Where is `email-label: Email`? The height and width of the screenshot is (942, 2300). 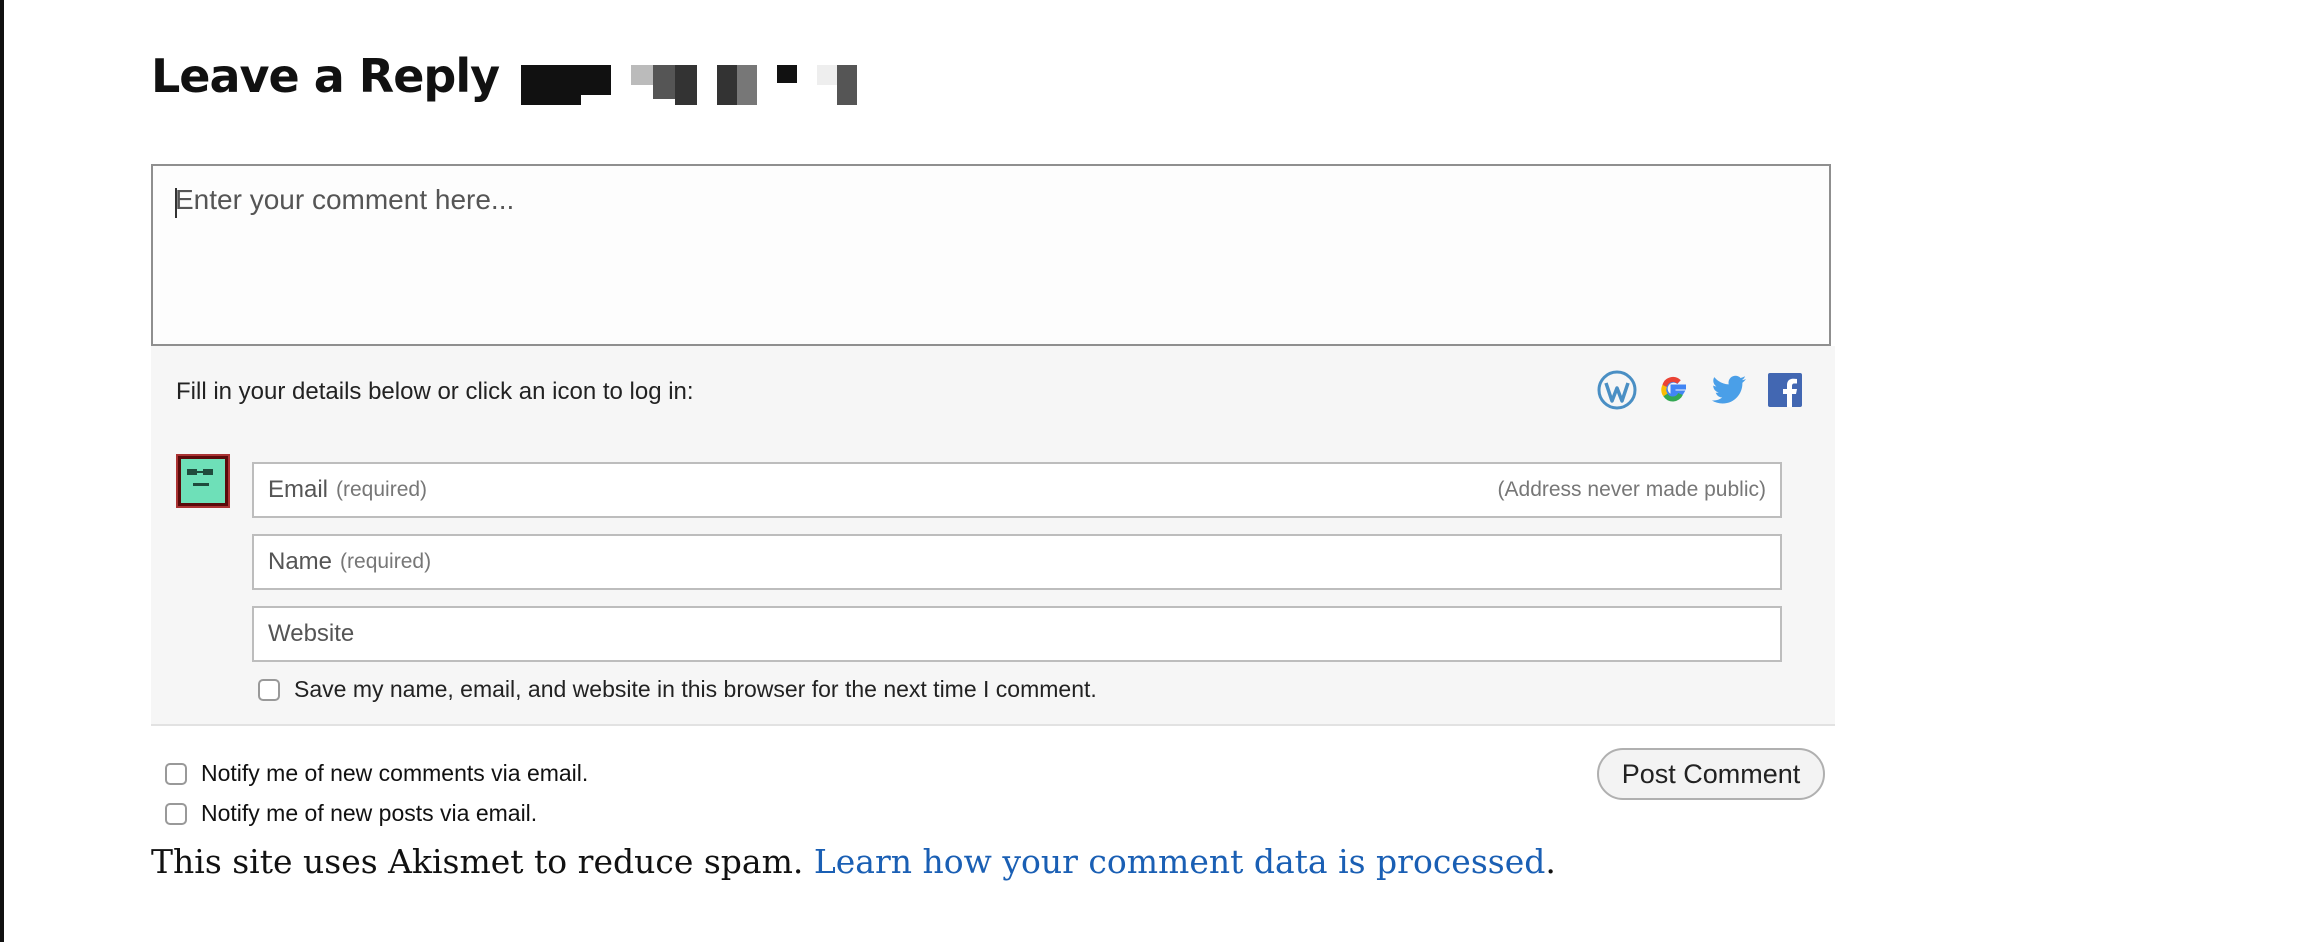
email-label: Email is located at coordinates (298, 489).